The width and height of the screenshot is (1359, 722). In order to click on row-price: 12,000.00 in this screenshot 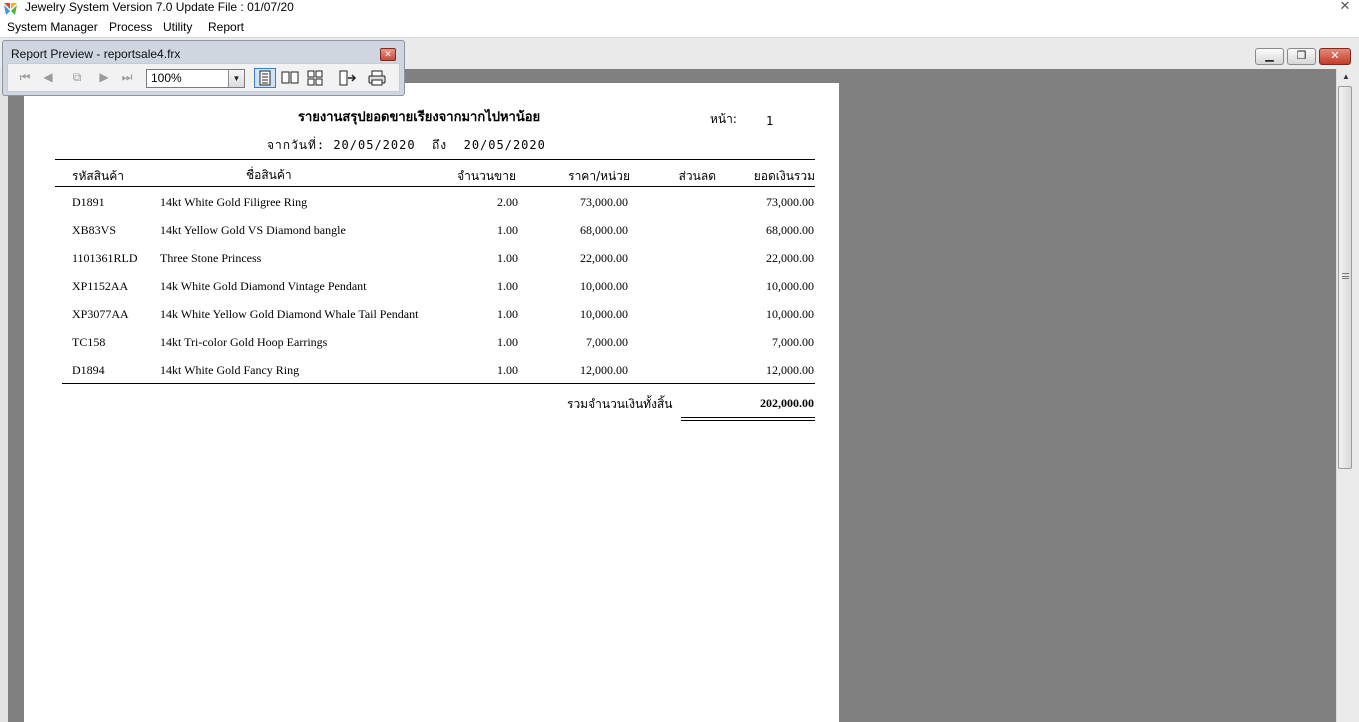, I will do `click(604, 370)`.